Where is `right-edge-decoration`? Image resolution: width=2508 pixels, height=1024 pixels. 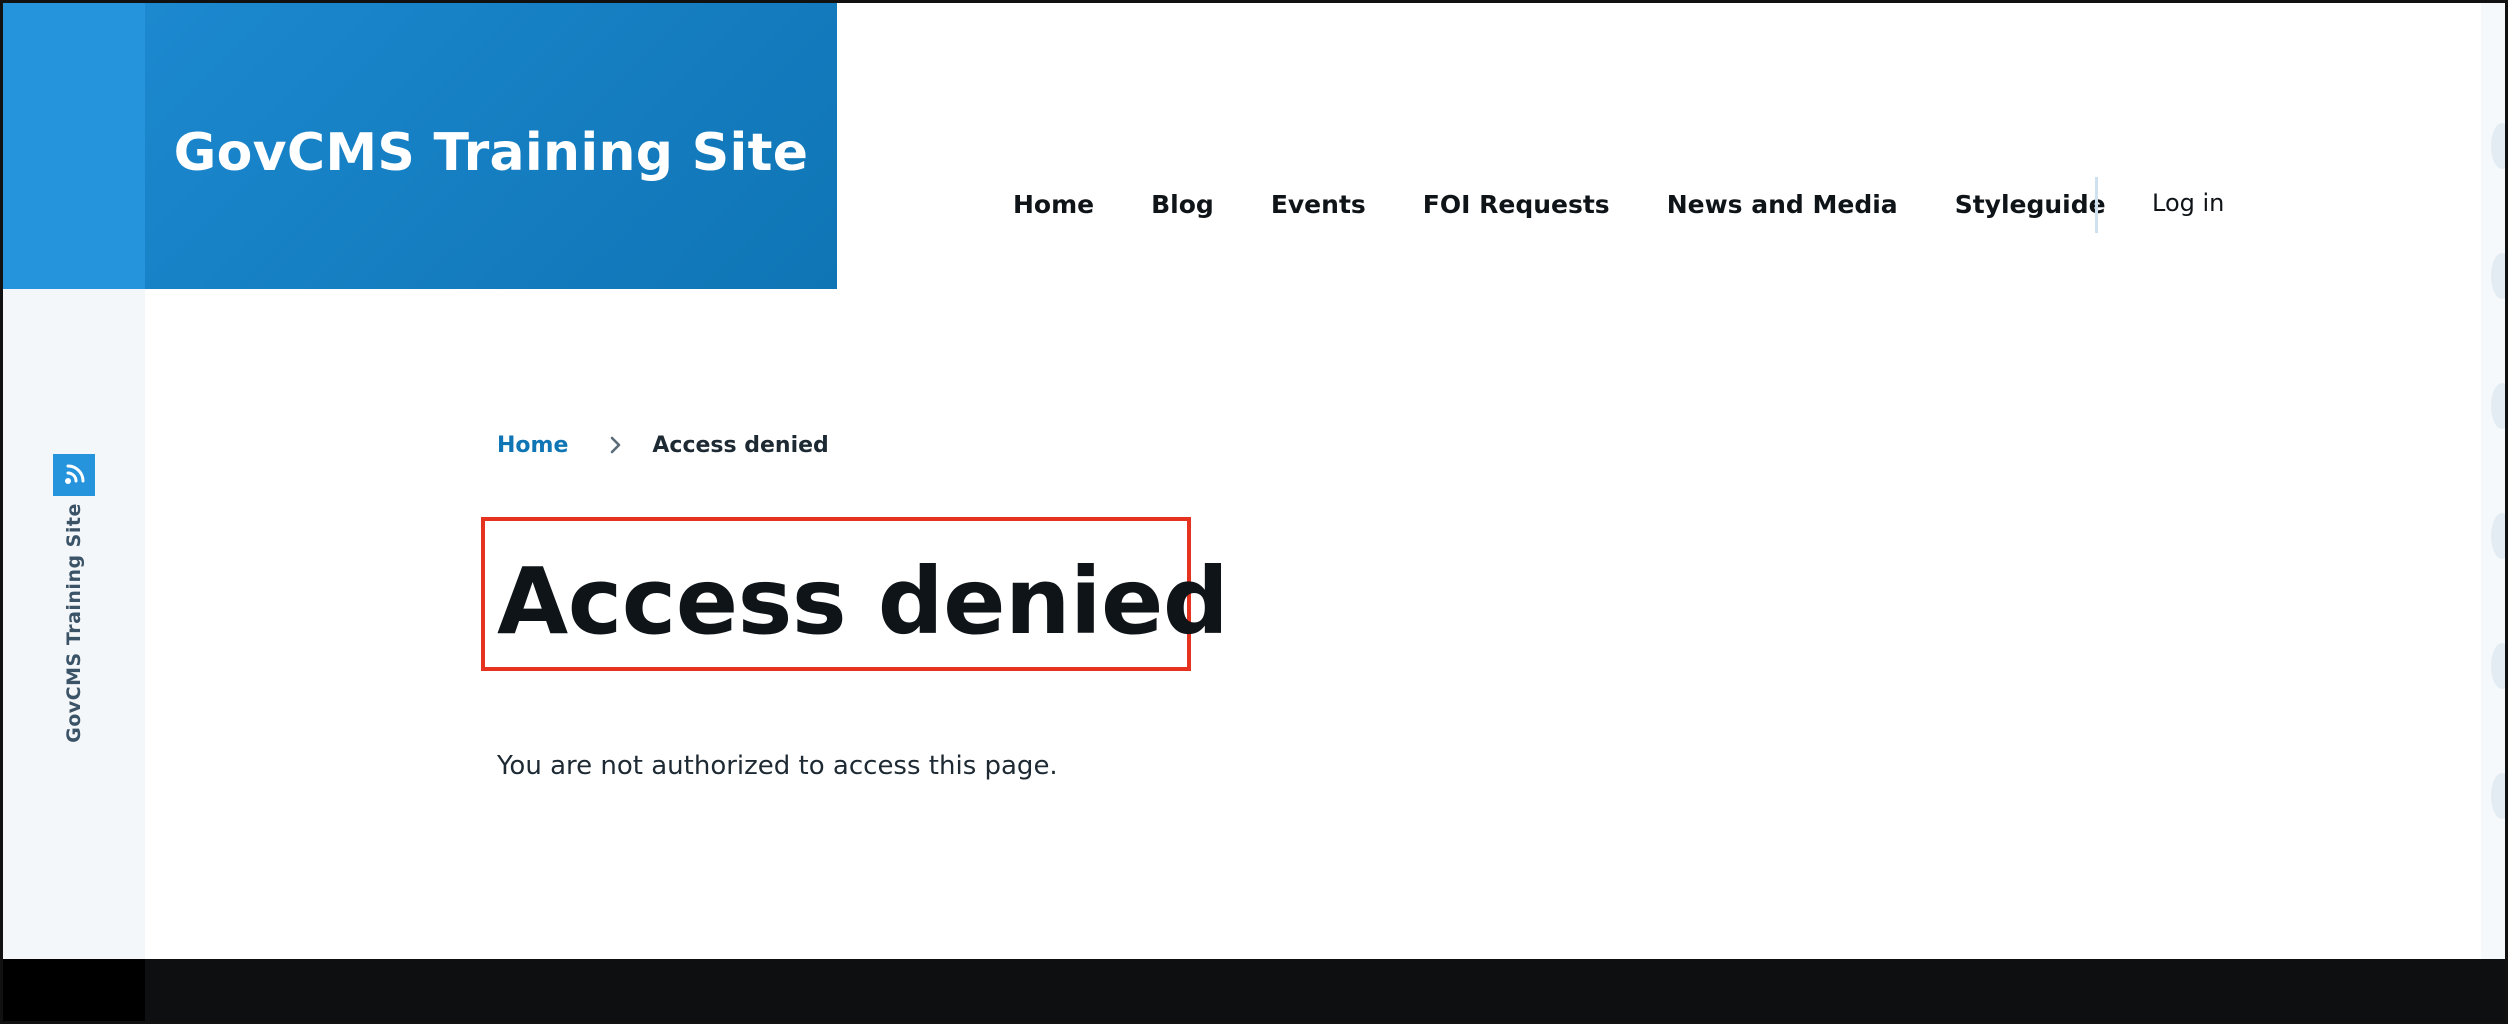 right-edge-decoration is located at coordinates (2493, 481).